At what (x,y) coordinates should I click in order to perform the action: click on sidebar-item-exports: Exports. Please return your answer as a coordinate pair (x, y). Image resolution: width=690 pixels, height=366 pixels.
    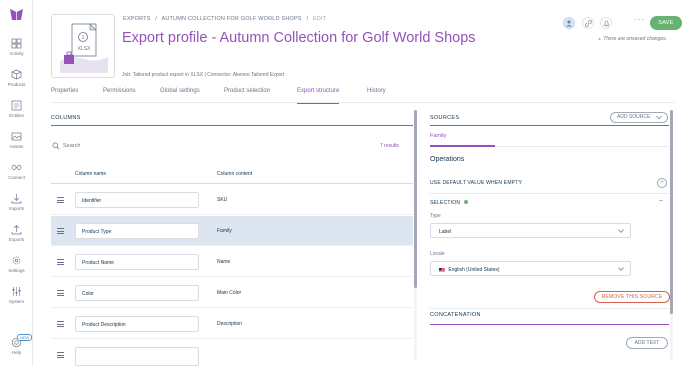
    Looking at the image, I should click on (16, 237).